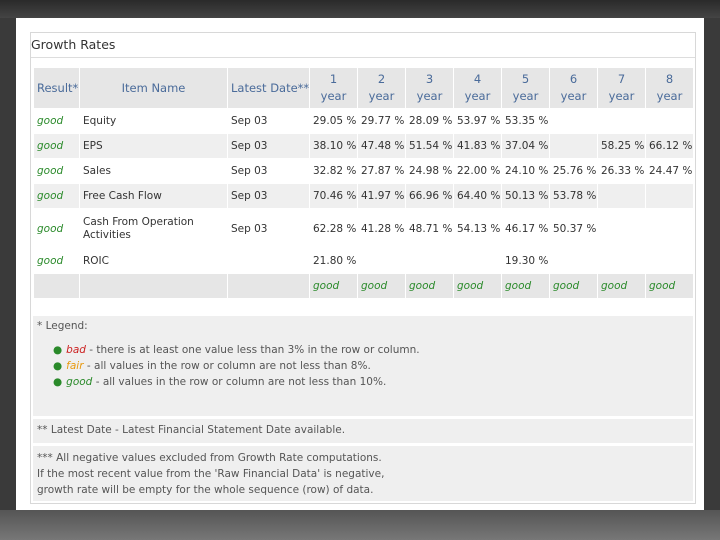  I want to click on table-row: good ROIC 21.80 % 19.30 %, so click(363, 261).